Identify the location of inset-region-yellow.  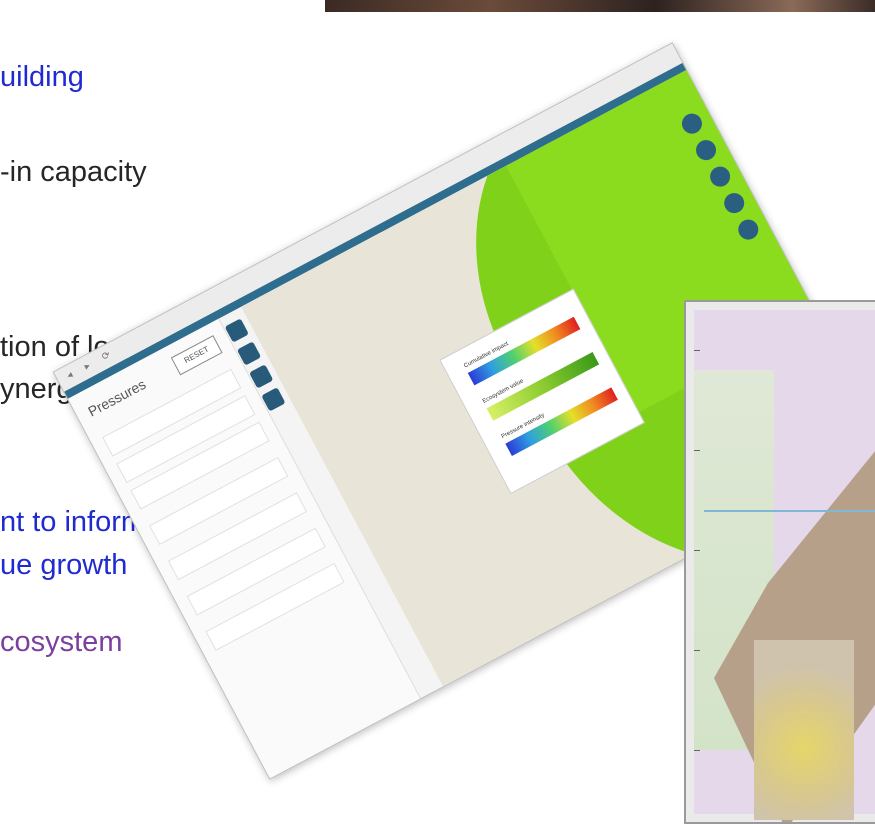
(804, 730).